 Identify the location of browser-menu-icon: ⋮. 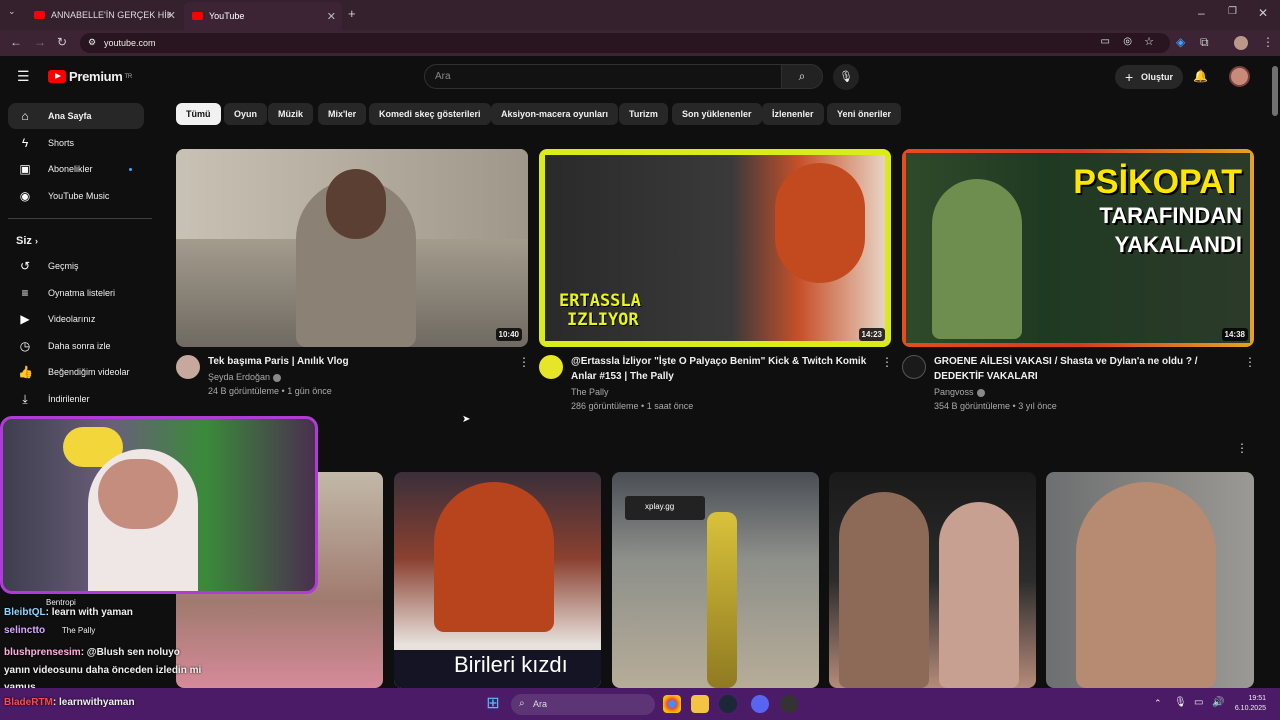
(1268, 42).